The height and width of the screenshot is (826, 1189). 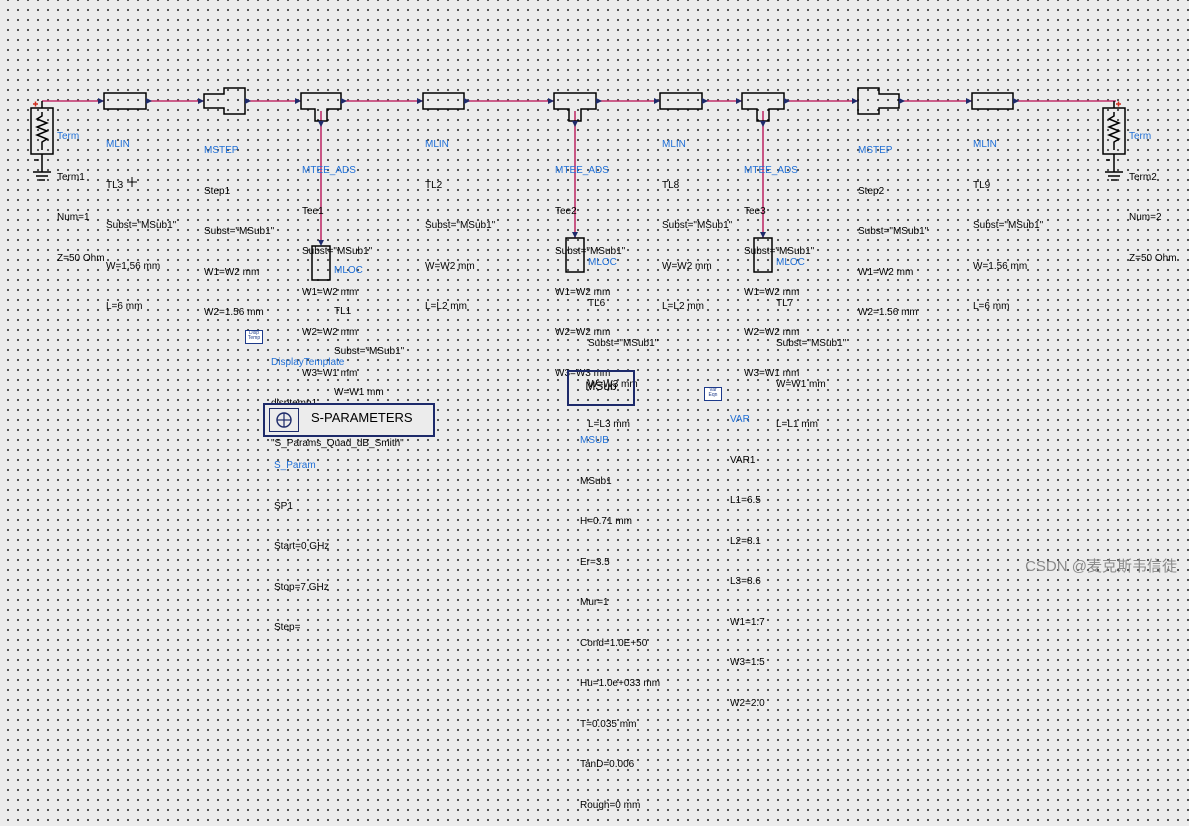 What do you see at coordinates (697, 225) in the screenshot?
I see `tl8-label: MLIN TL8 Subst="MSub1" W=W2 mm L=L2 mm` at bounding box center [697, 225].